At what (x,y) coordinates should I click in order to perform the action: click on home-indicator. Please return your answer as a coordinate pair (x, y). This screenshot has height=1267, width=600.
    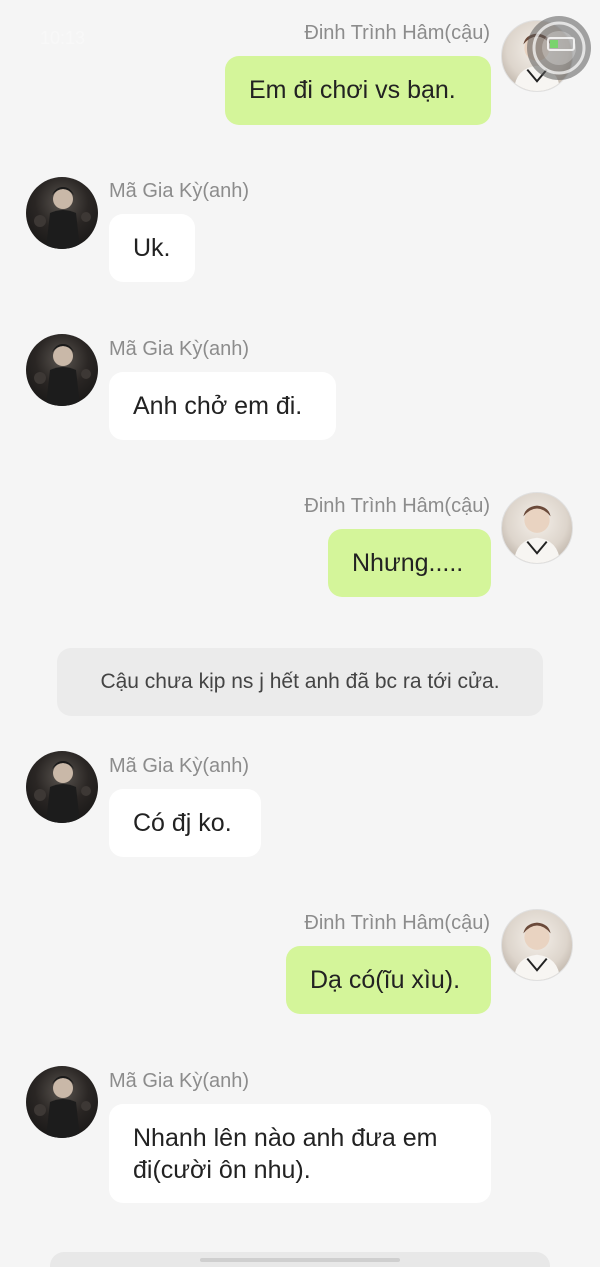
    Looking at the image, I should click on (300, 1260).